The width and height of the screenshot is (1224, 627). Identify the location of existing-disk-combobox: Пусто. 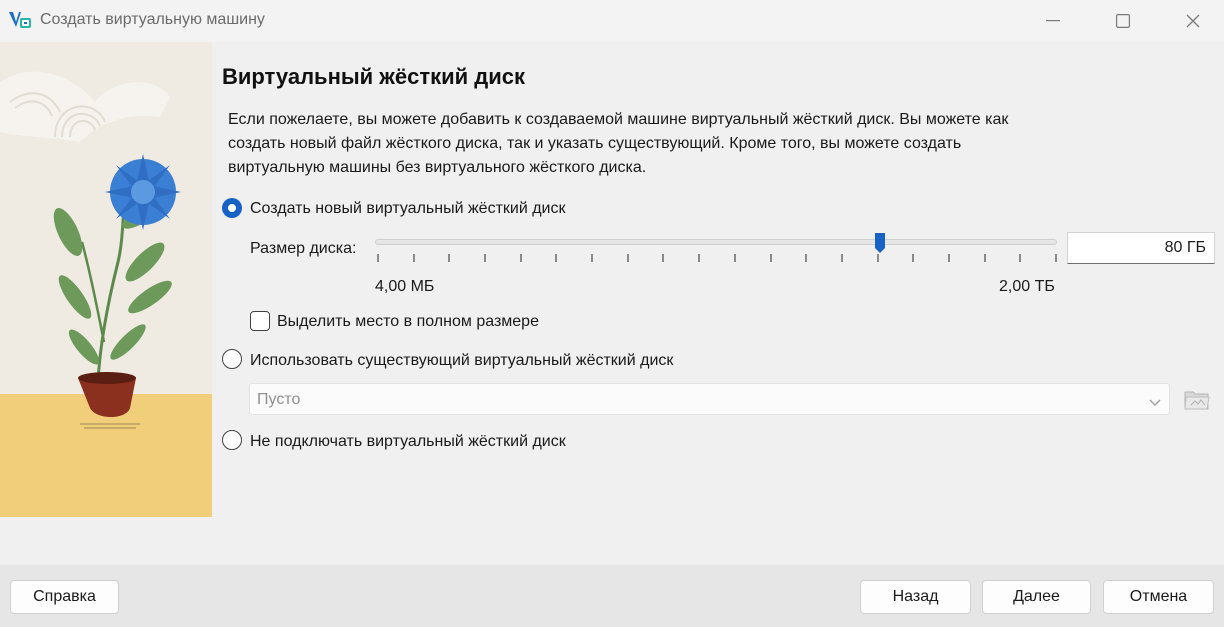
(709, 399).